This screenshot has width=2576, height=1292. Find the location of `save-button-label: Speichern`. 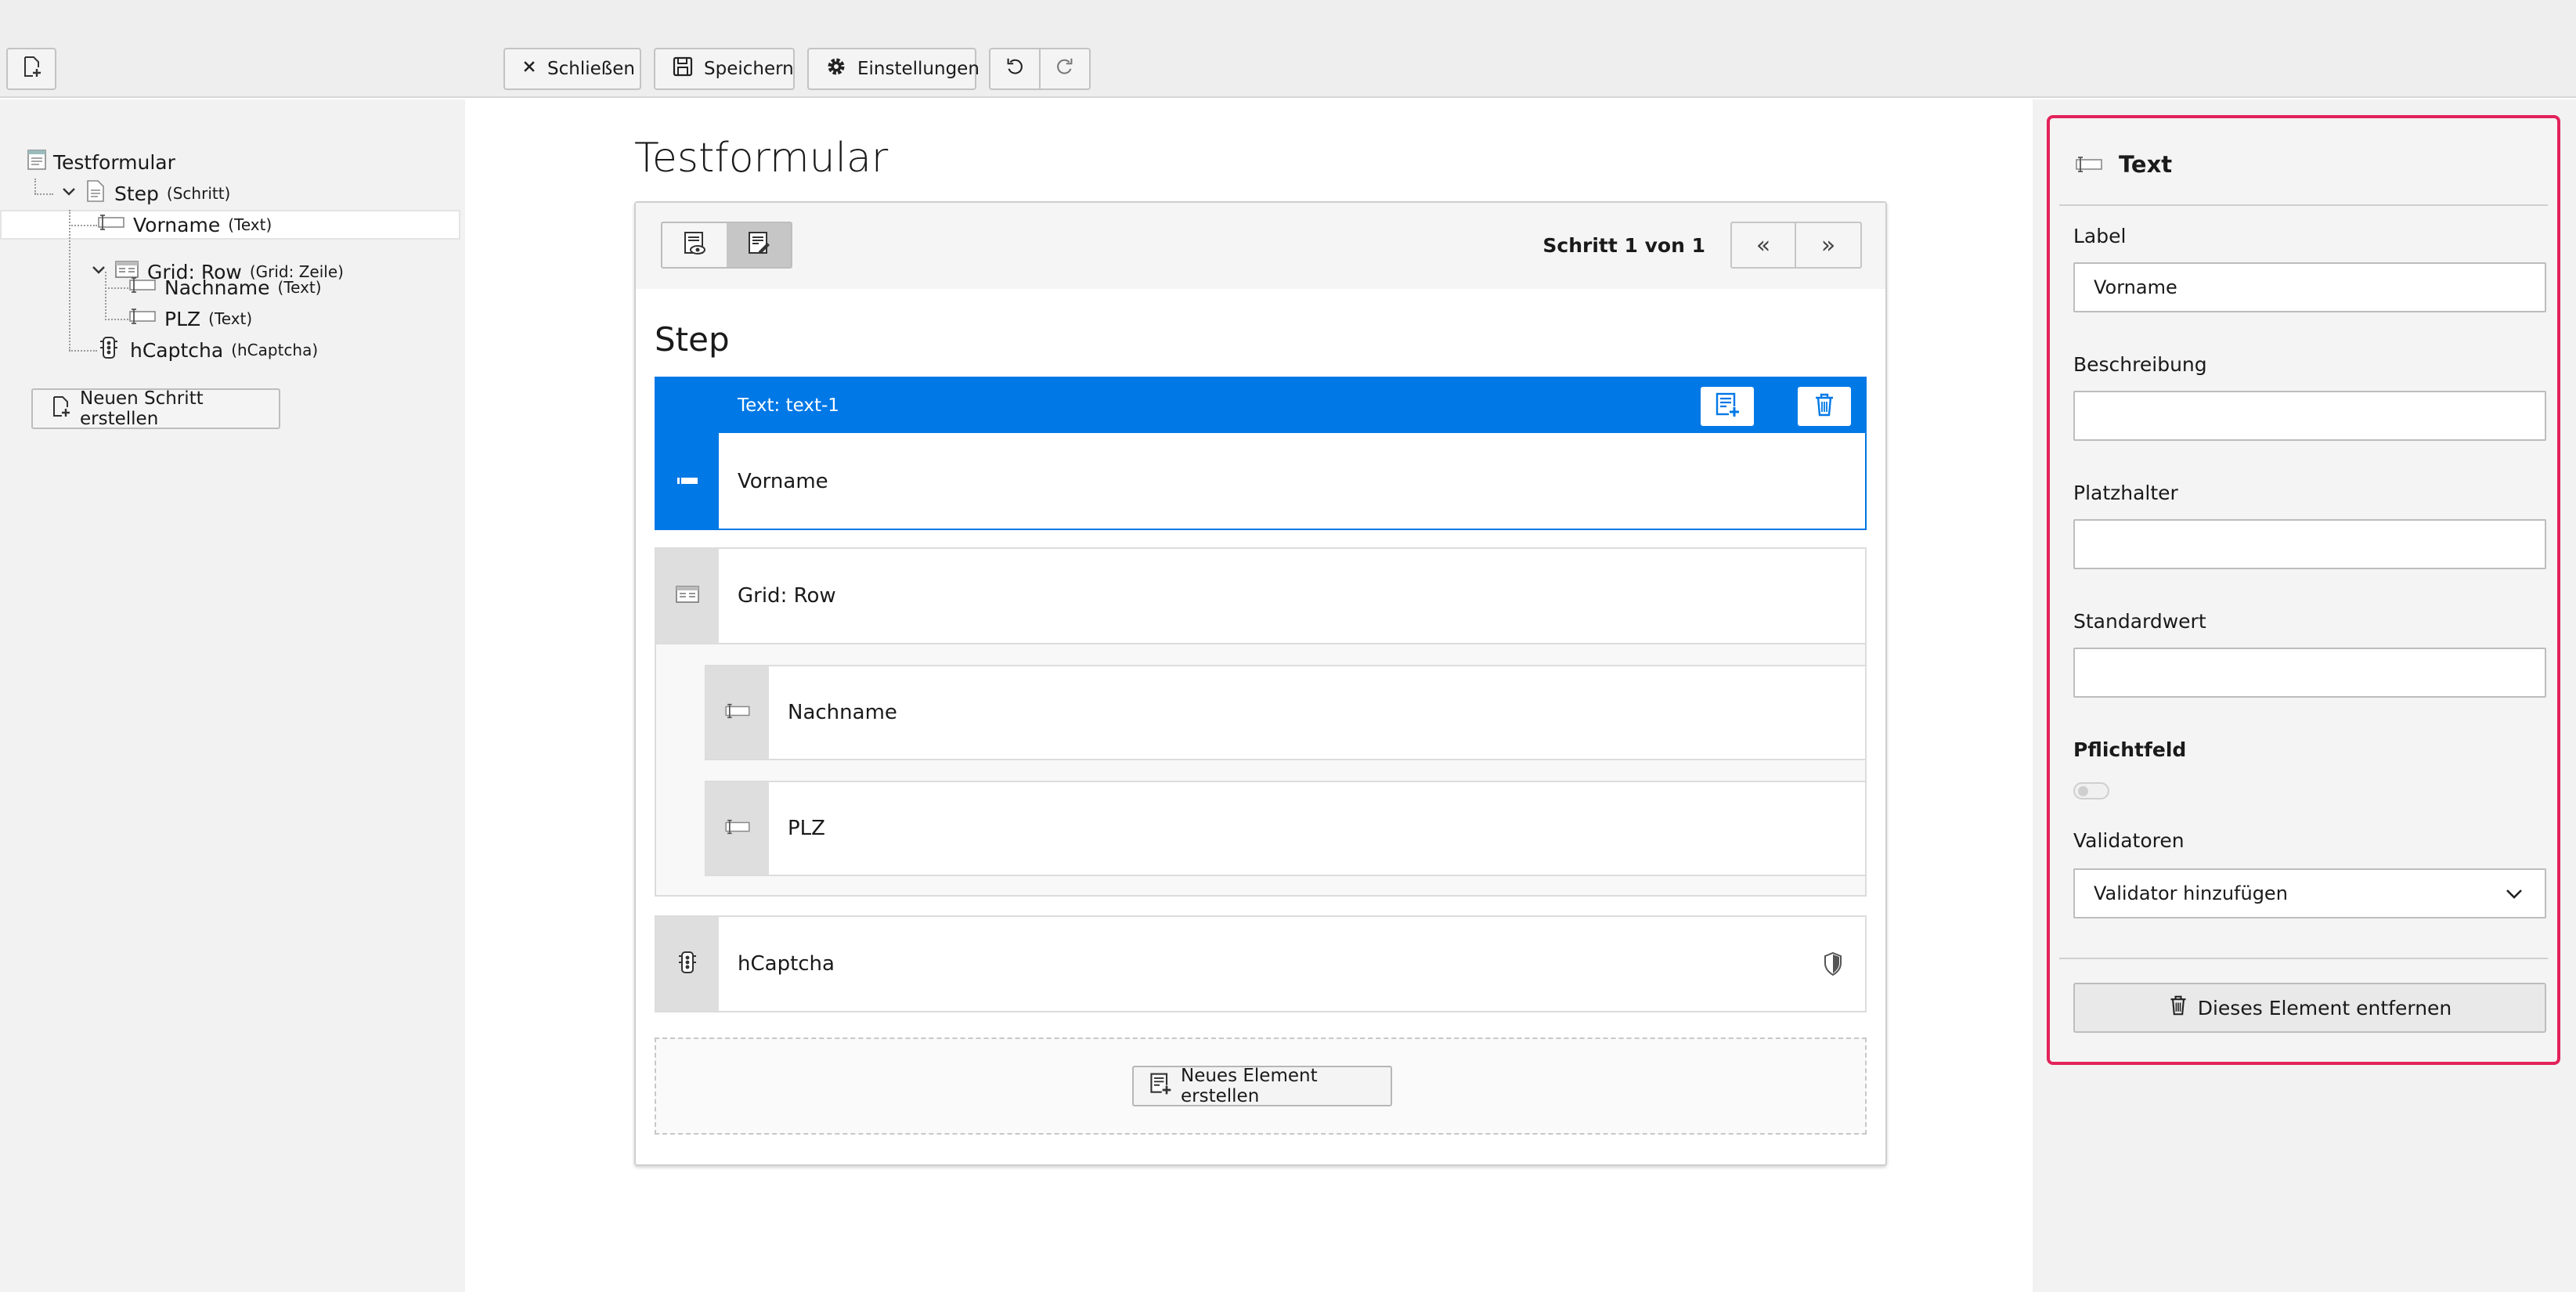

save-button-label: Speichern is located at coordinates (749, 69).